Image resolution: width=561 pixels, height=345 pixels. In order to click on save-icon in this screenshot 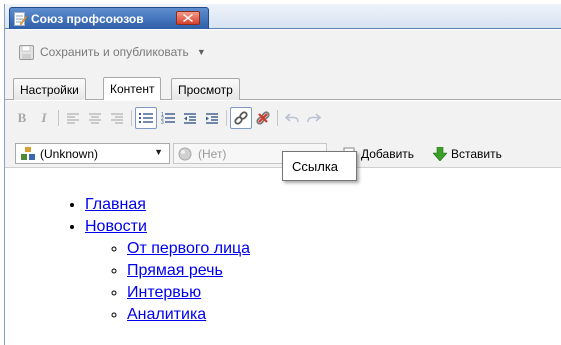, I will do `click(26, 52)`.